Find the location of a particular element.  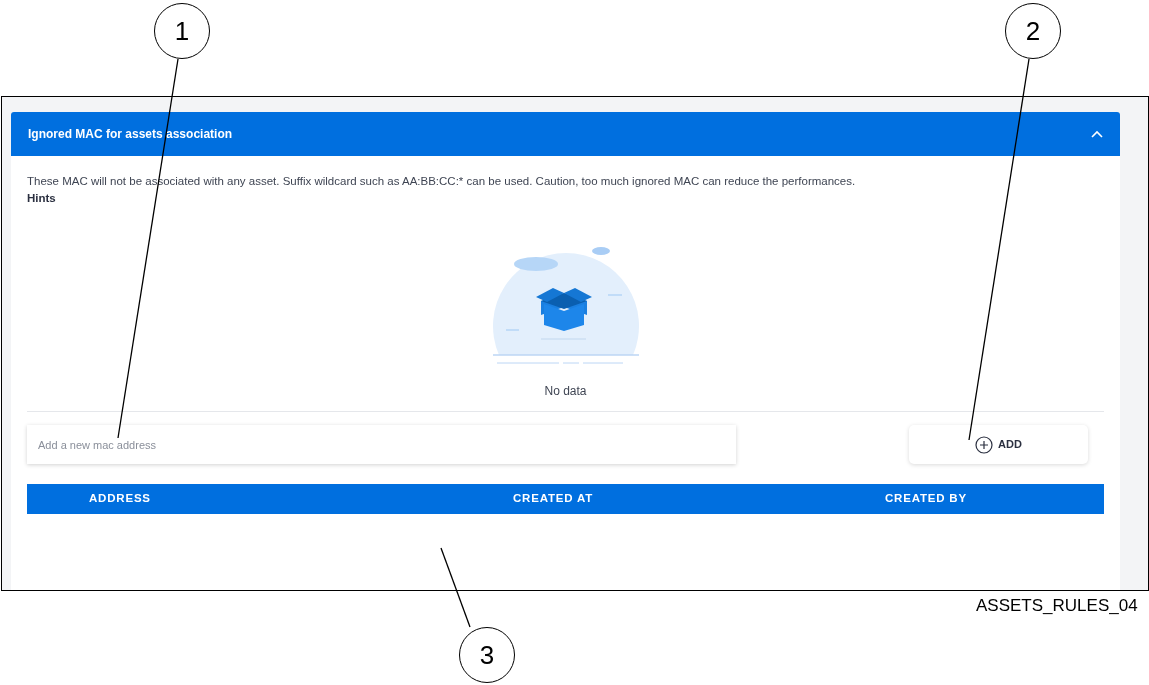

mac-address-input: Add a new mac address is located at coordinates (381, 444).